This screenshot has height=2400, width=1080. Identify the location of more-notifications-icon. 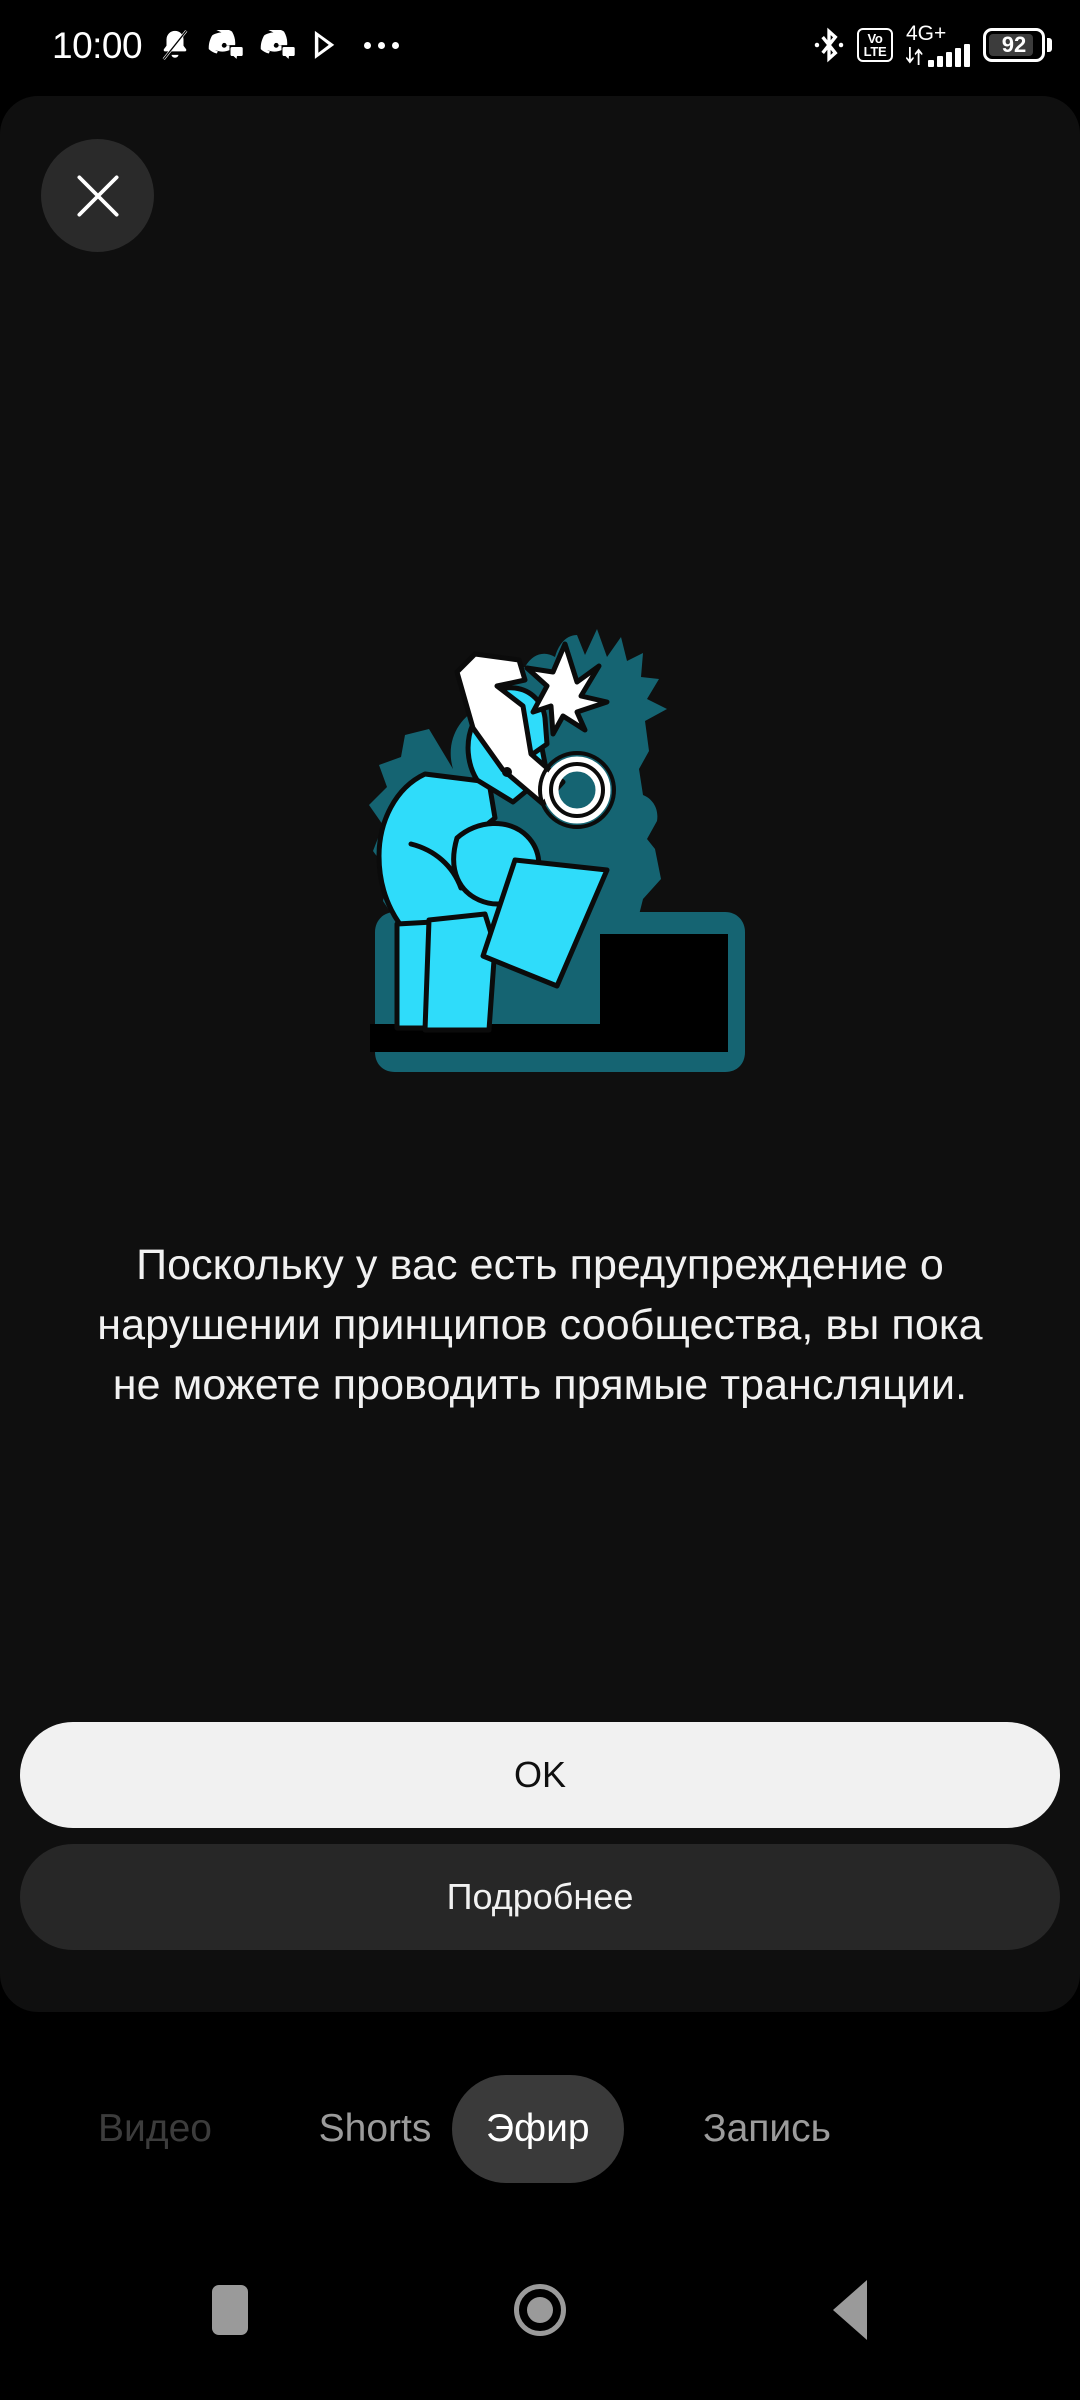
(382, 45).